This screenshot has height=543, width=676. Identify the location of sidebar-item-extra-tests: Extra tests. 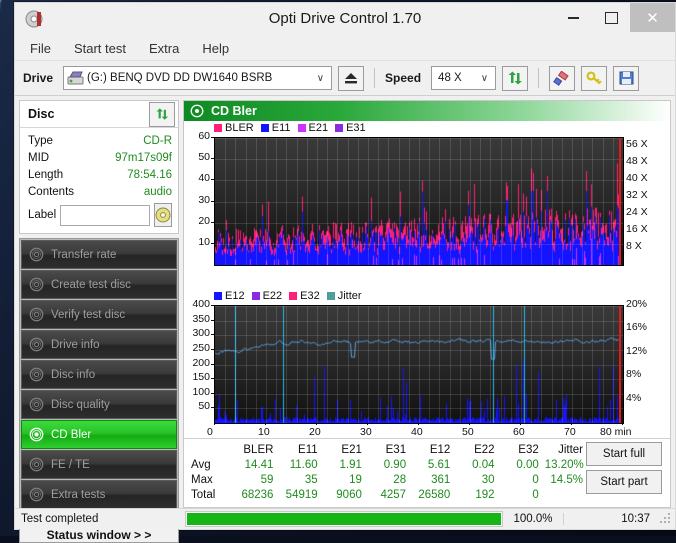
(99, 494).